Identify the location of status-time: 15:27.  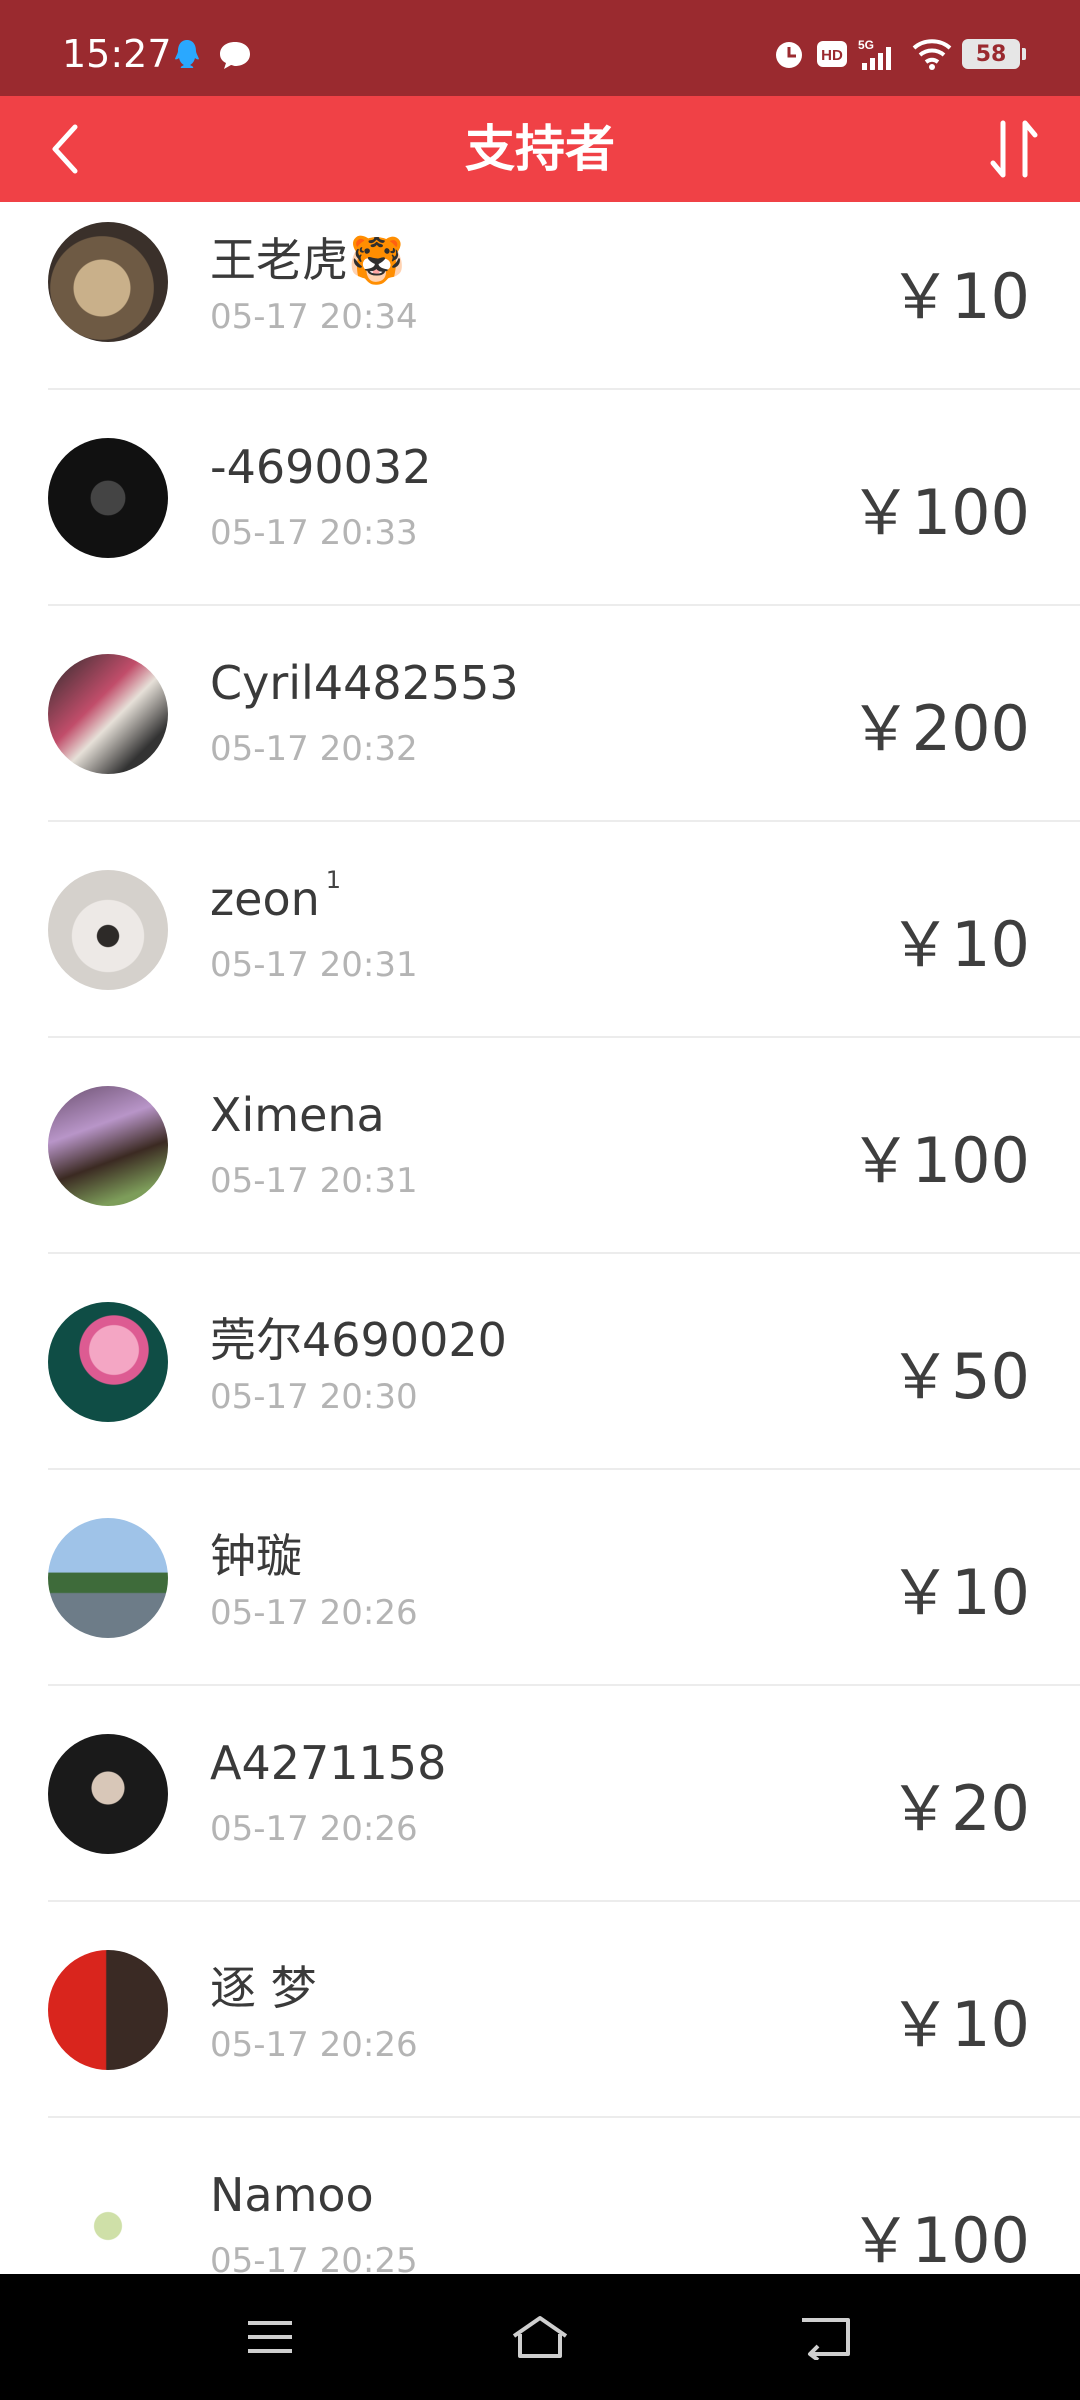
(117, 54).